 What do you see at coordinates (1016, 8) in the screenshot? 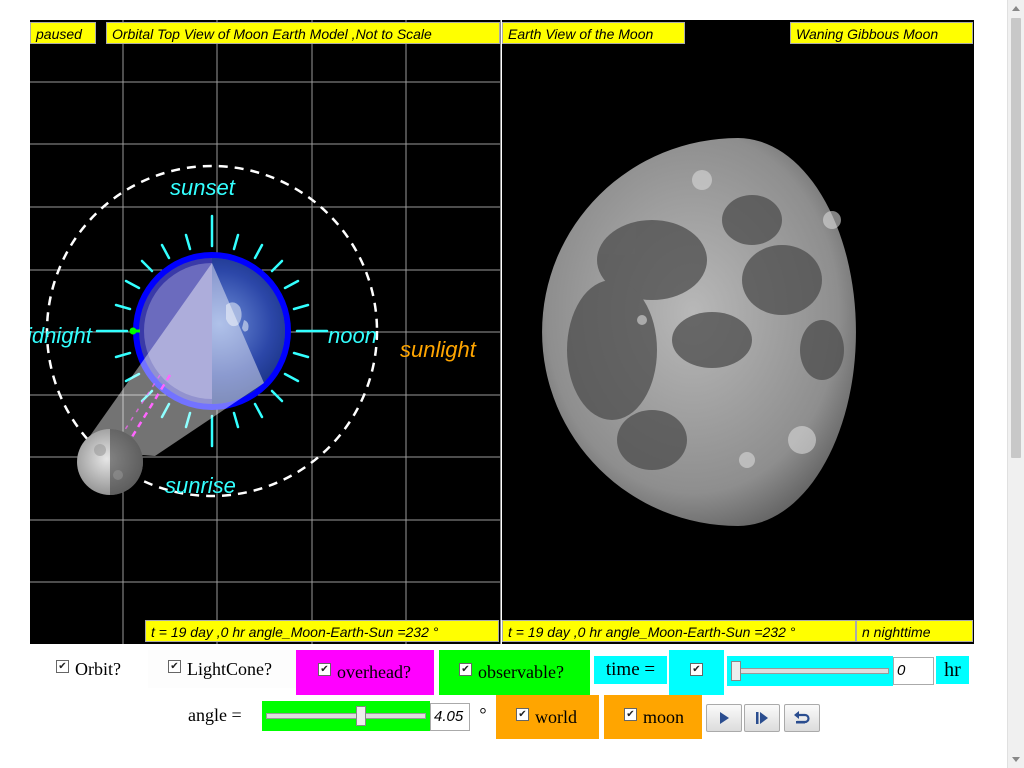
I see `scroll-up-icon` at bounding box center [1016, 8].